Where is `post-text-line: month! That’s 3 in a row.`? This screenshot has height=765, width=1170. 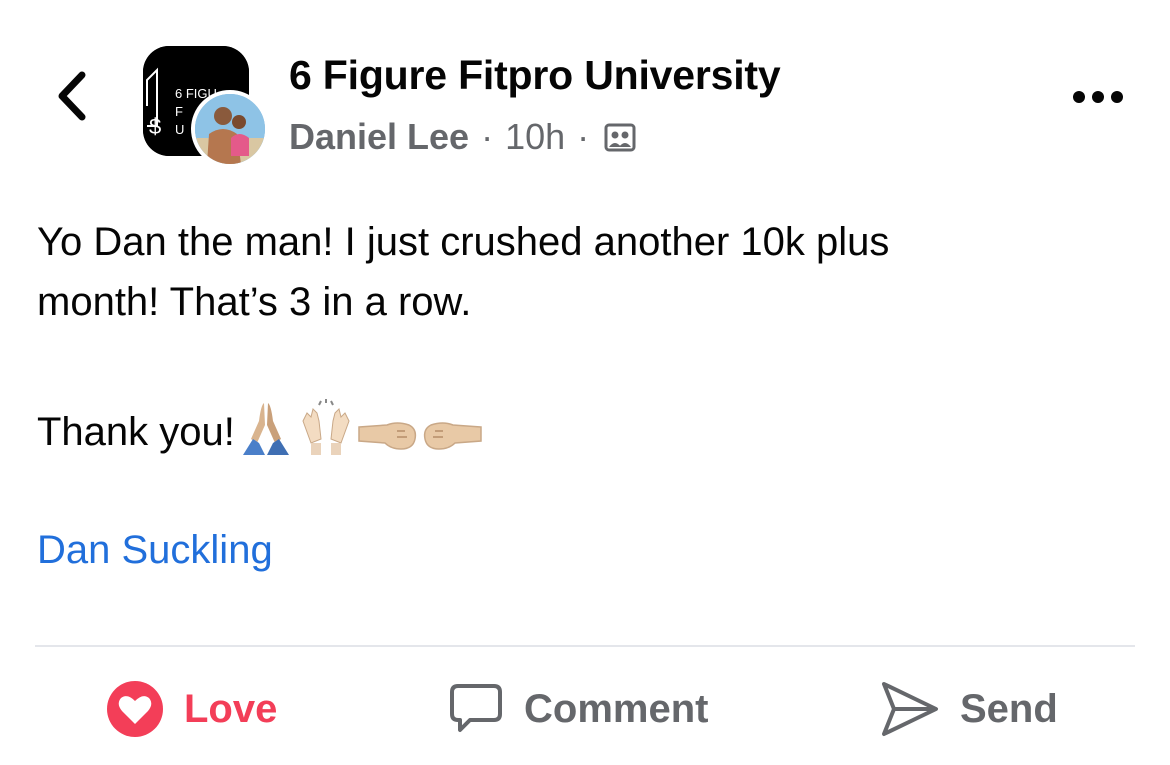
post-text-line: month! That’s 3 in a row. is located at coordinates (254, 302).